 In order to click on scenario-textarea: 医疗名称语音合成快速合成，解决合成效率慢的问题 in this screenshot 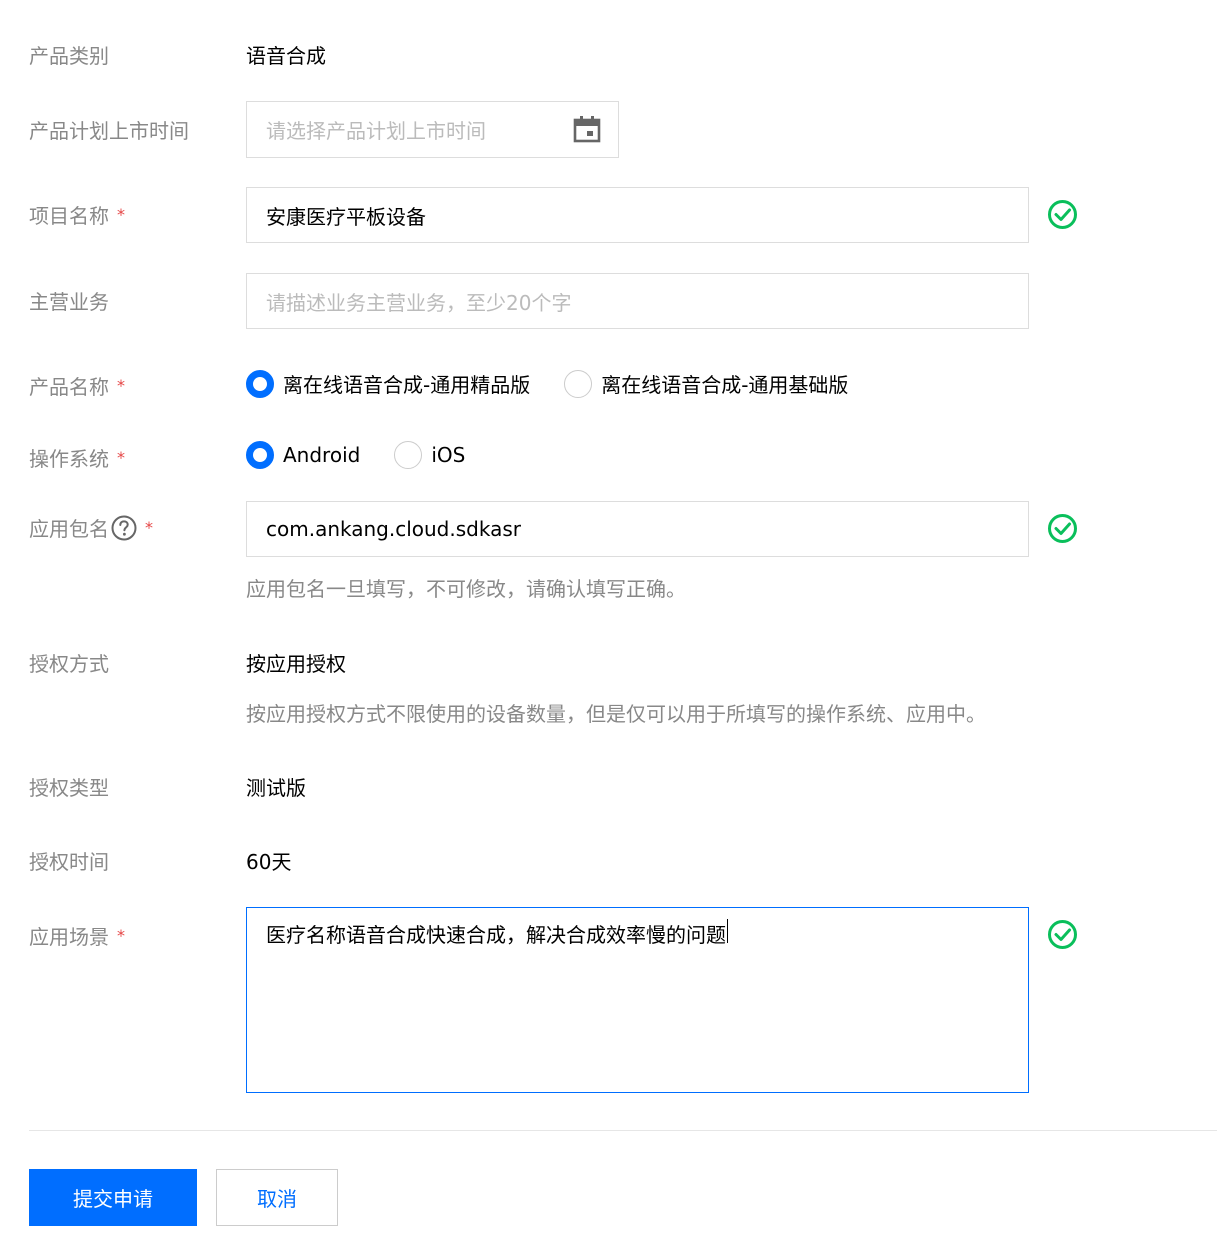, I will do `click(637, 1000)`.